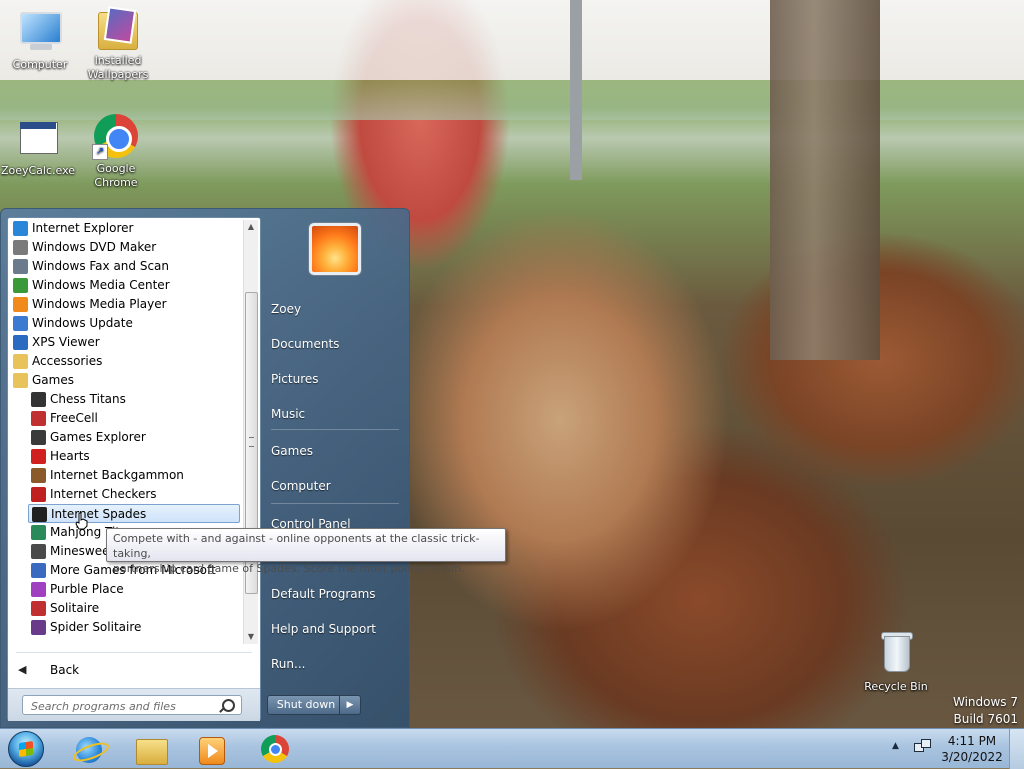 The width and height of the screenshot is (1024, 769). I want to click on taskbar-clock: 4:11 PM 3/20/2022, so click(972, 749).